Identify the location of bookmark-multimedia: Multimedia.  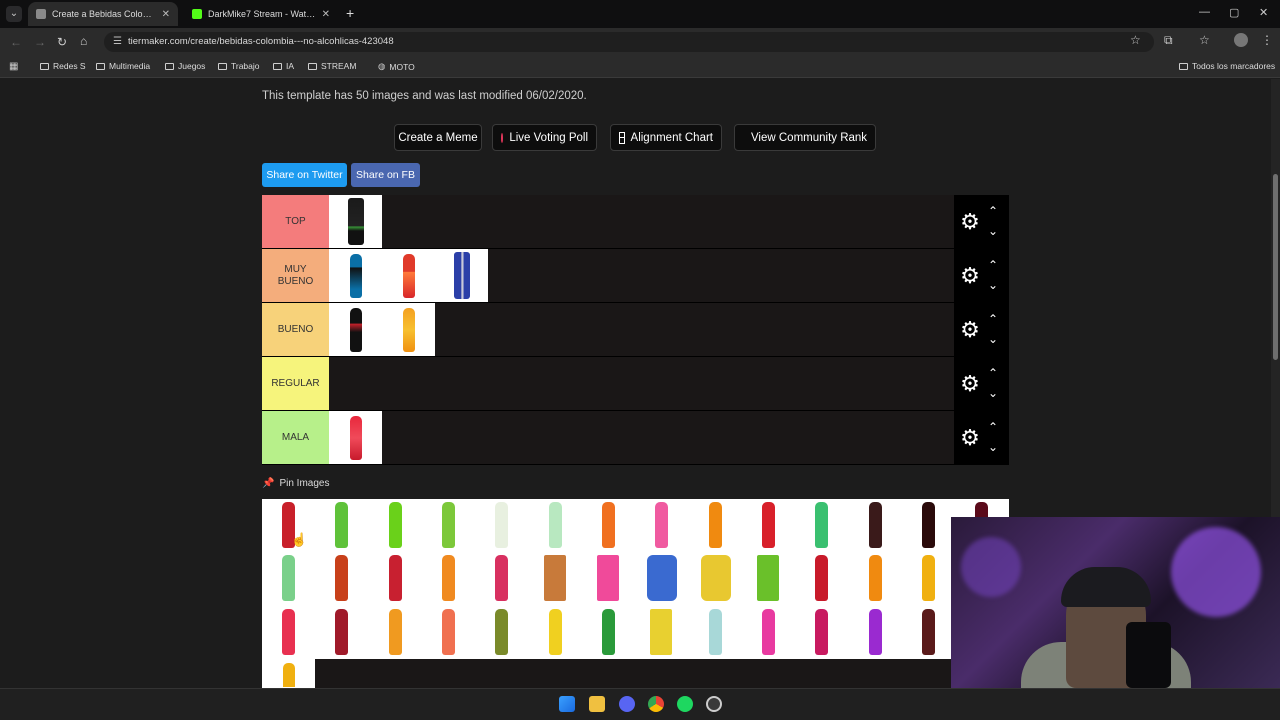
(123, 66).